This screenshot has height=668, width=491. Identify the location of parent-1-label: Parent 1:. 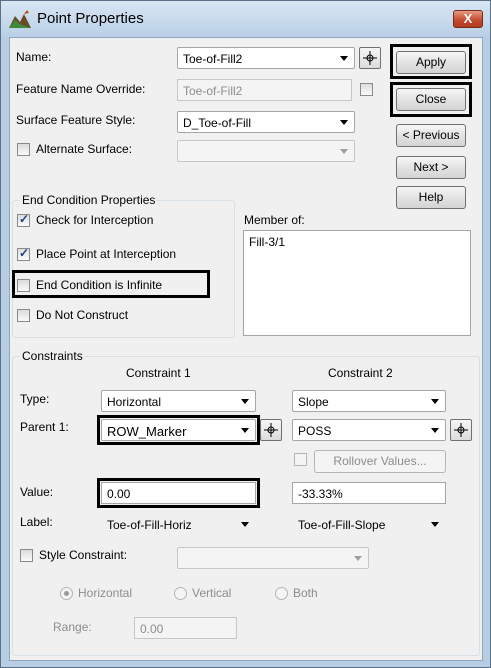
(44, 427).